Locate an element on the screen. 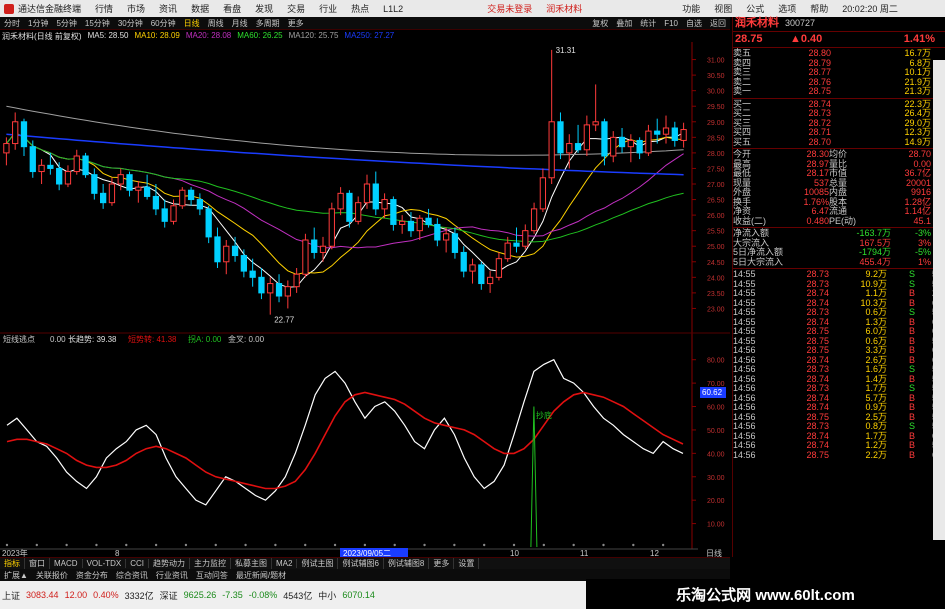 Image resolution: width=945 pixels, height=609 pixels. extension-tab: 关联报价 is located at coordinates (52, 575).